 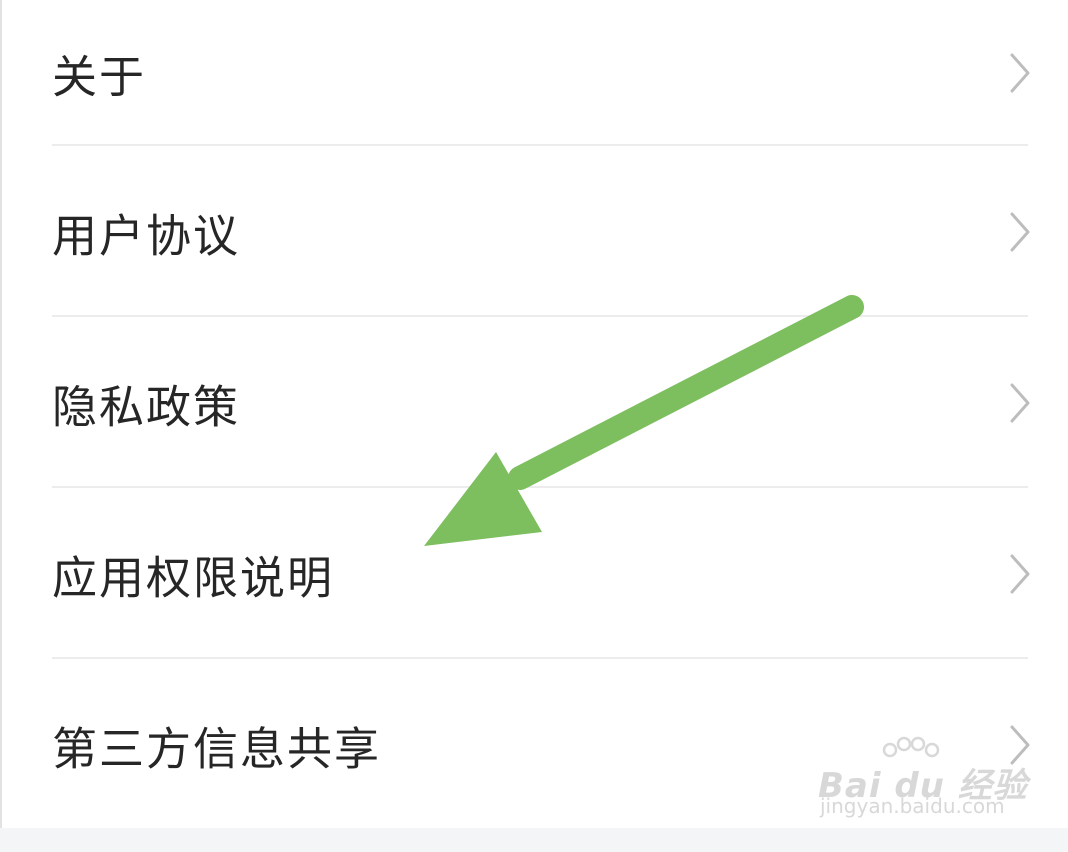 I want to click on menu-item-label: 关于, so click(x=99, y=77).